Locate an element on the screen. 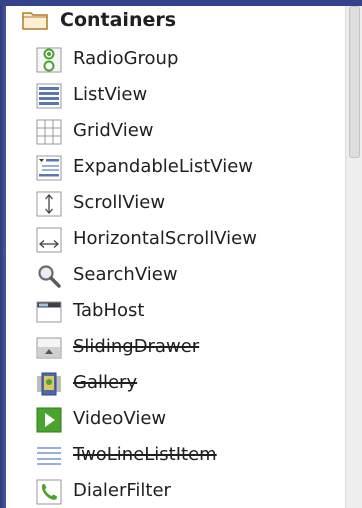 The height and width of the screenshot is (508, 362). item-label: SearchView is located at coordinates (125, 274).